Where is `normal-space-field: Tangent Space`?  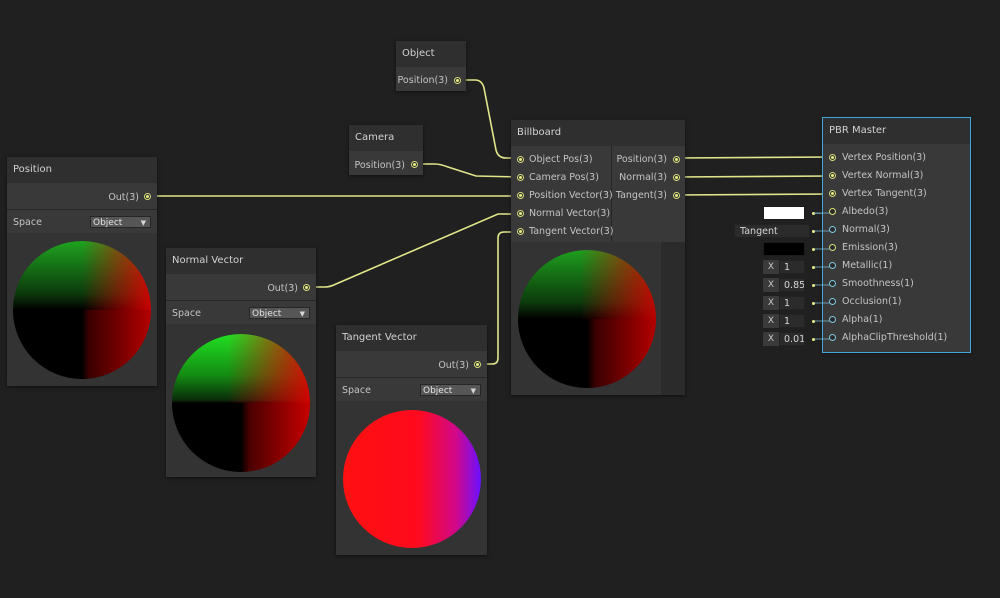
normal-space-field: Tangent Space is located at coordinates (772, 231).